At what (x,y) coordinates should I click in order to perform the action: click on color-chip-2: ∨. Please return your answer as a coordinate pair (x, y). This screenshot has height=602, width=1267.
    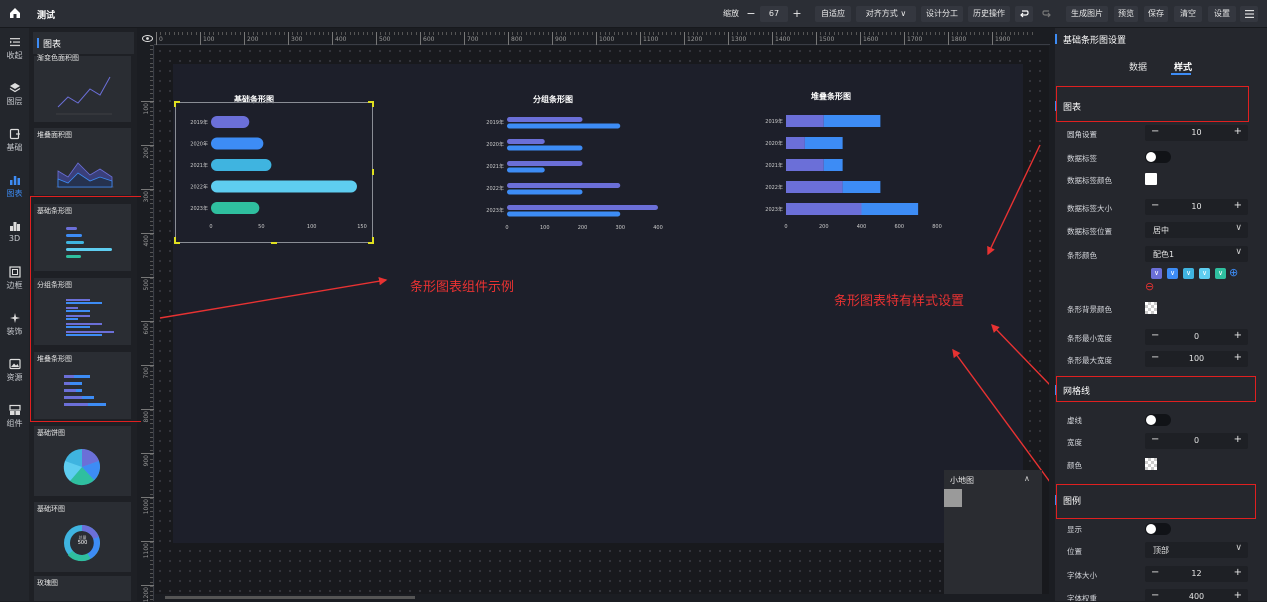
    Looking at the image, I should click on (1172, 273).